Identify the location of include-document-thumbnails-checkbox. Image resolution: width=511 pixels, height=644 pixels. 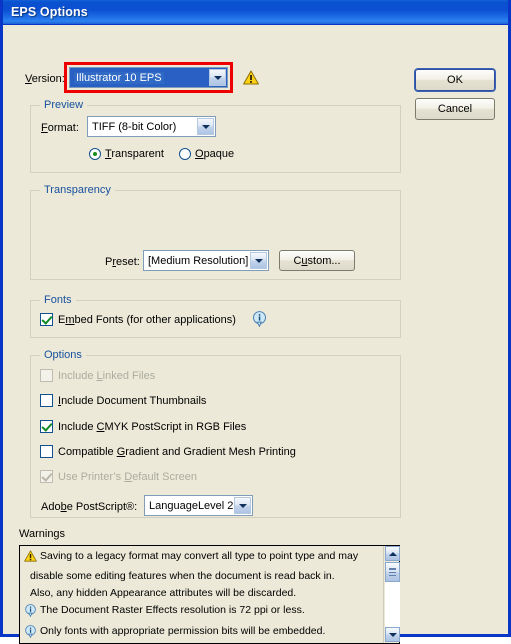
(46, 400).